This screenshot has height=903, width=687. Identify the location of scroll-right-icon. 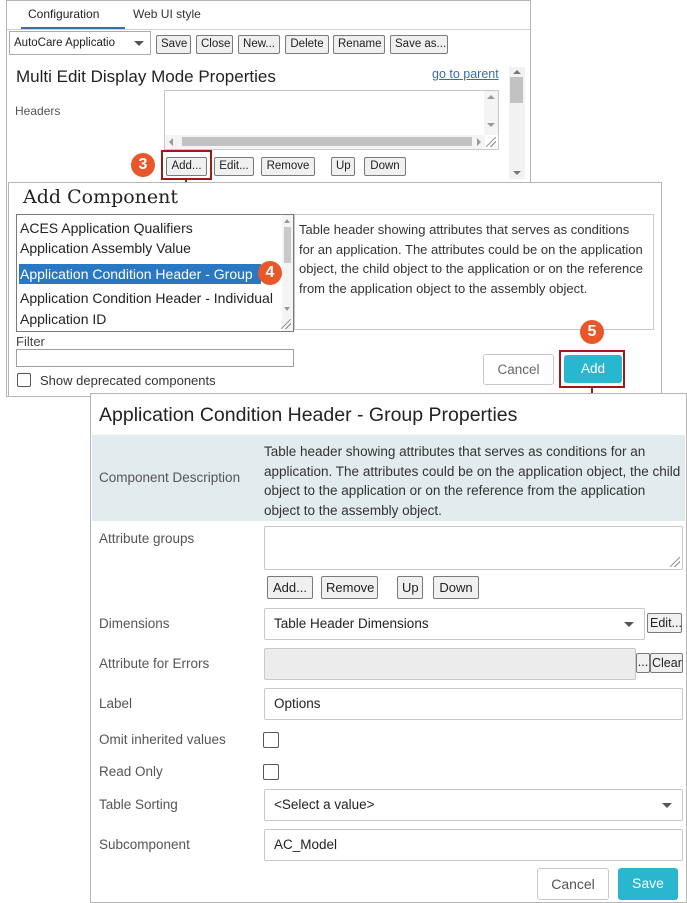
(479, 142).